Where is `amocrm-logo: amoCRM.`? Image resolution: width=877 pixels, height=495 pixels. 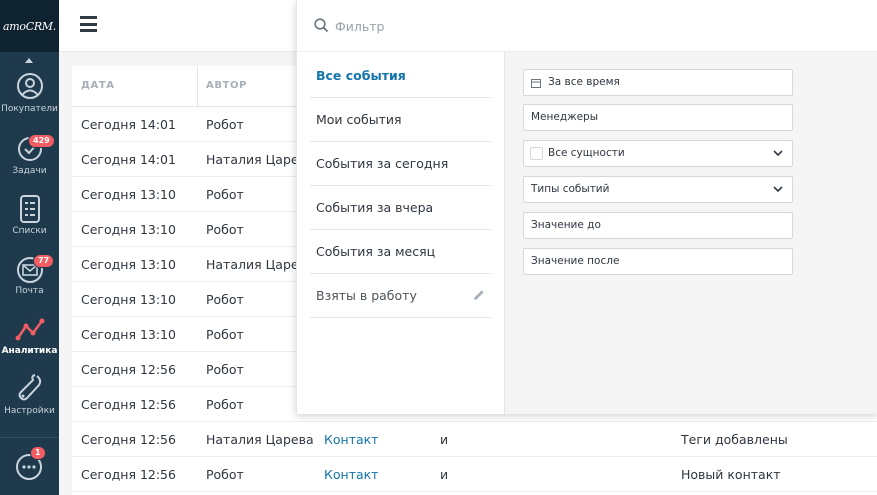
amocrm-logo: amoCRM. is located at coordinates (29, 26).